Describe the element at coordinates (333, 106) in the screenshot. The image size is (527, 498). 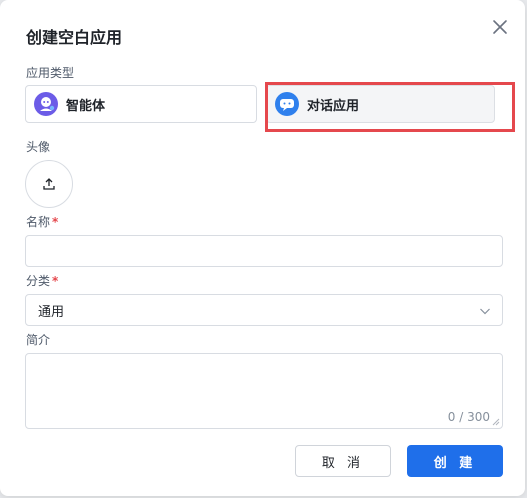
I see `app-type-name-chat: 对话应用` at that location.